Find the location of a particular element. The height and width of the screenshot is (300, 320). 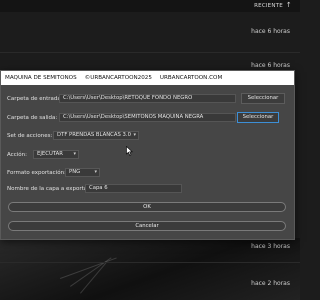

background-header: RECIENTE ↑ is located at coordinates (150, 6).